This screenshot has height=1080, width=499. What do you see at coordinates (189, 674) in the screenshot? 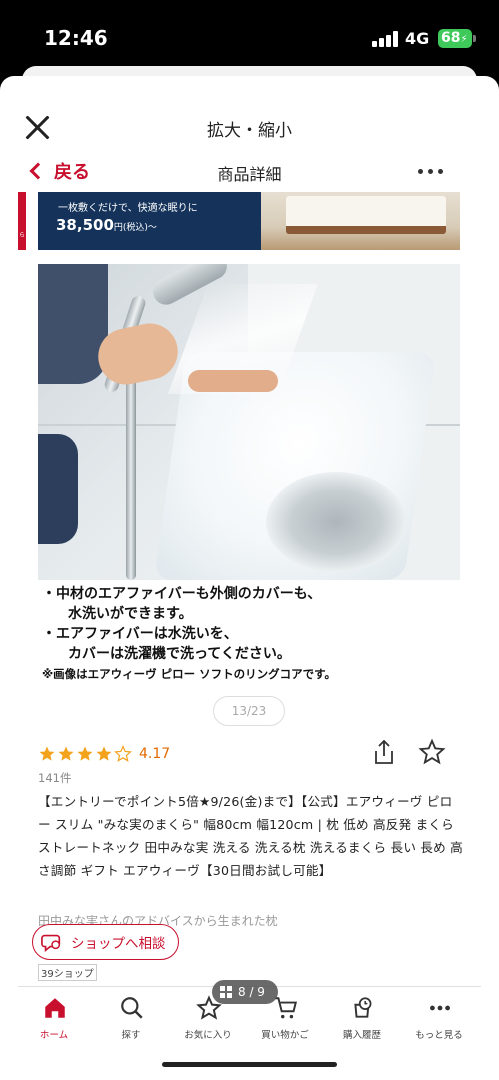
I see `note-line: ※画像はエアウィーヴ ピロー ソフトのリングコアです。` at bounding box center [189, 674].